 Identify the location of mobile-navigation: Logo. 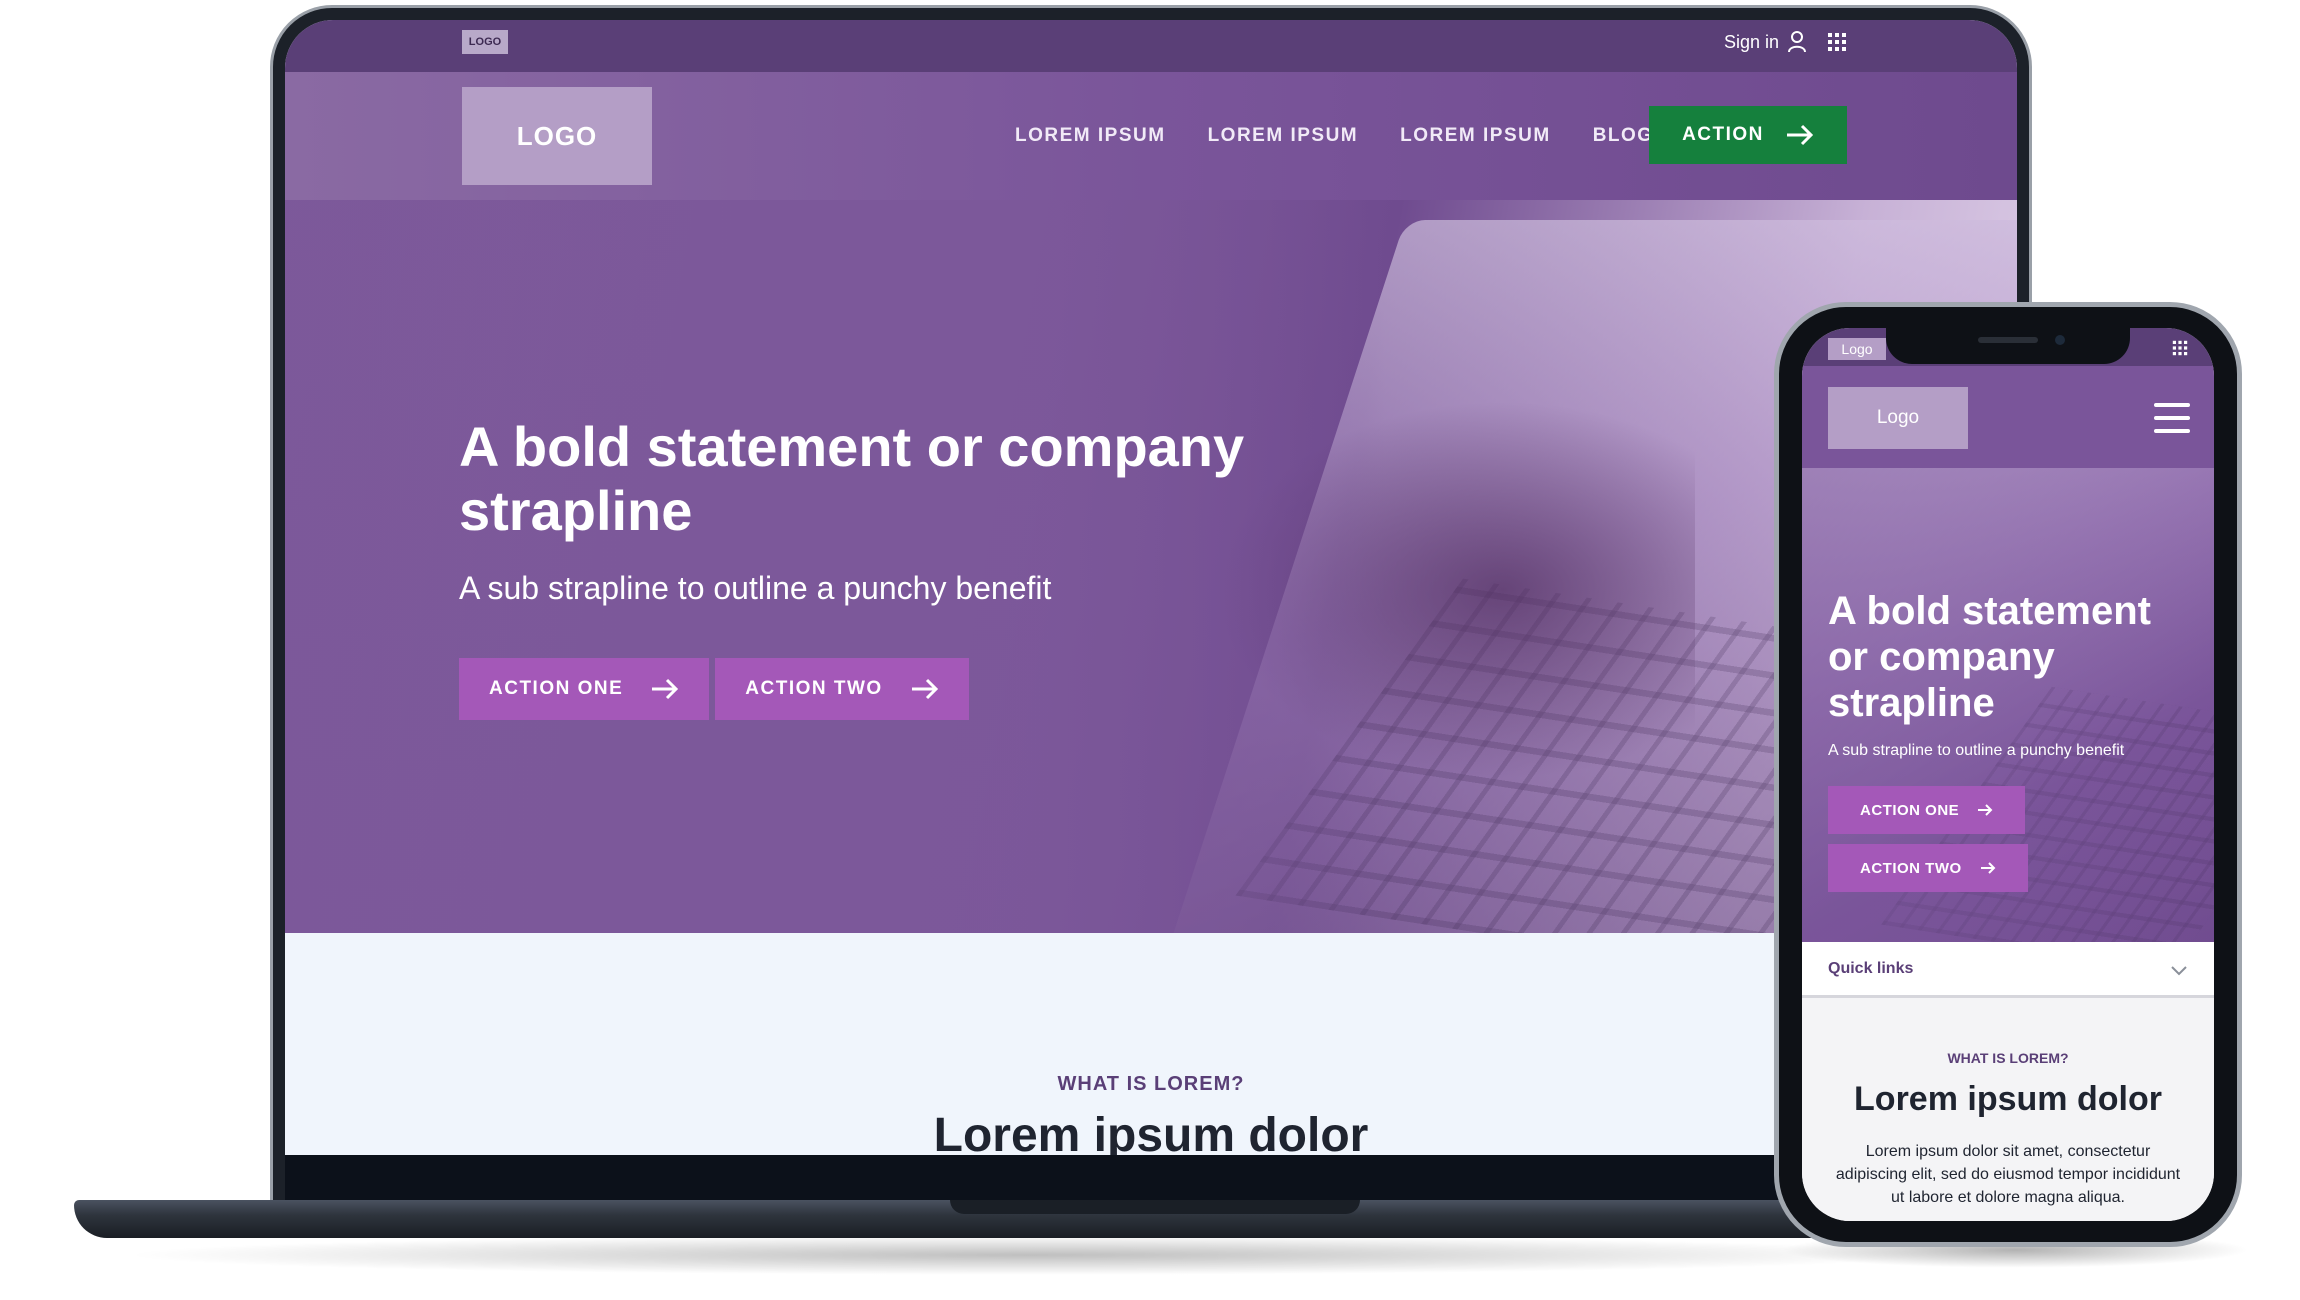
(2008, 417).